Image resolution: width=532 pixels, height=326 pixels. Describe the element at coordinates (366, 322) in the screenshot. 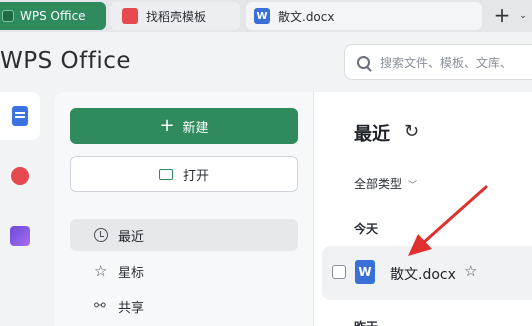

I see `group-label-yesterday: 昨天` at that location.